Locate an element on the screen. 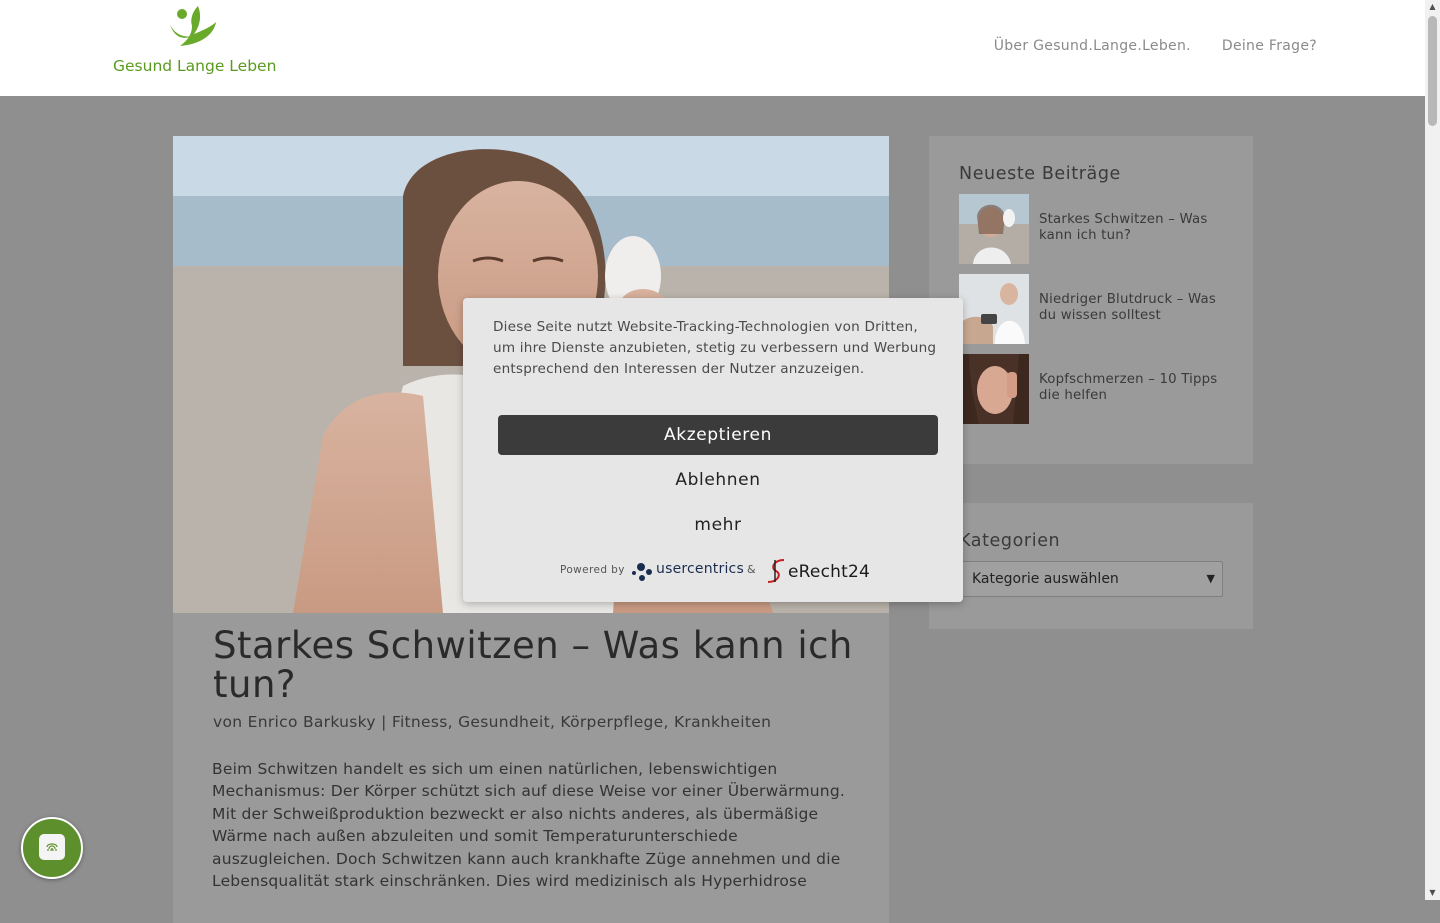 Image resolution: width=1440 pixels, height=923 pixels. recent-post-item: Kopfschmerzen – 10 Tipps die helfen is located at coordinates (1094, 389).